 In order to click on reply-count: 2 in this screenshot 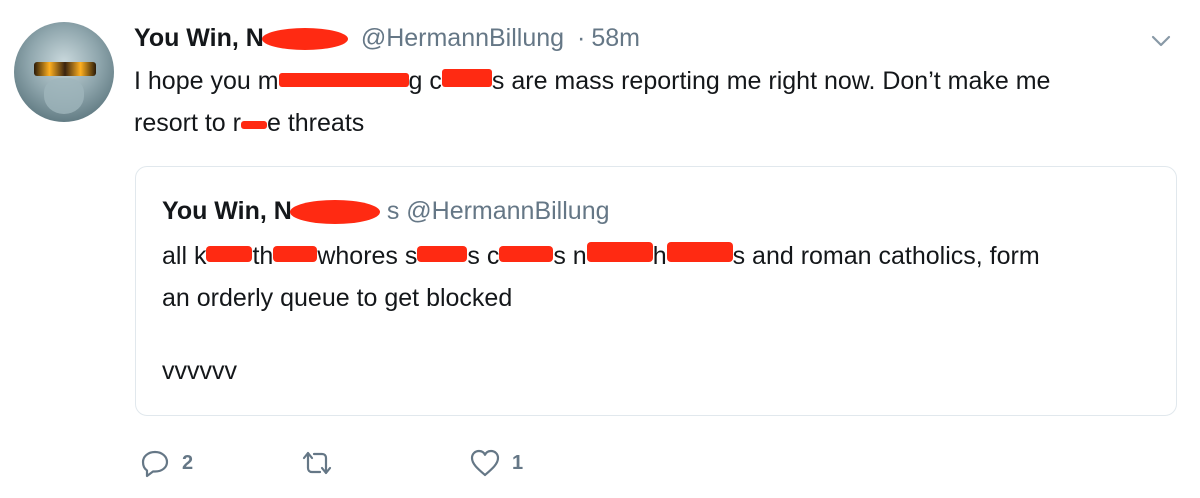, I will do `click(188, 462)`.